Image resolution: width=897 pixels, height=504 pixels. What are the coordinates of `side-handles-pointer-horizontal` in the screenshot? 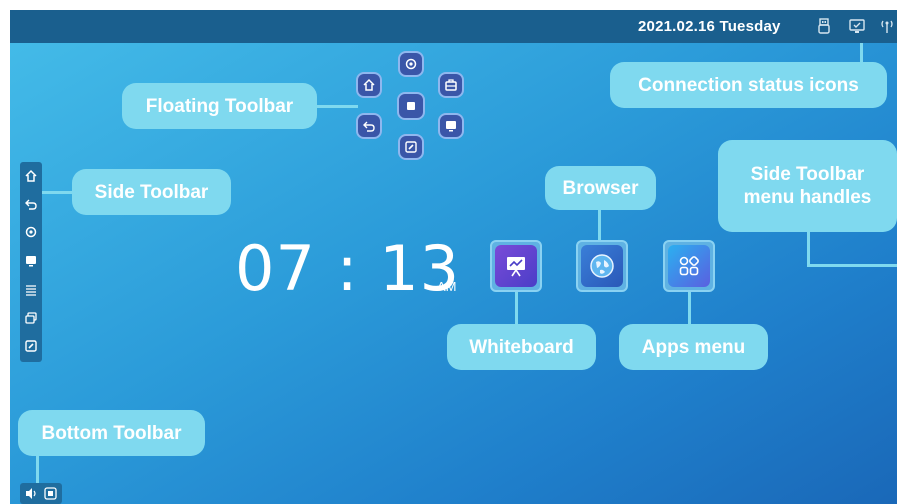 It's located at (852, 265).